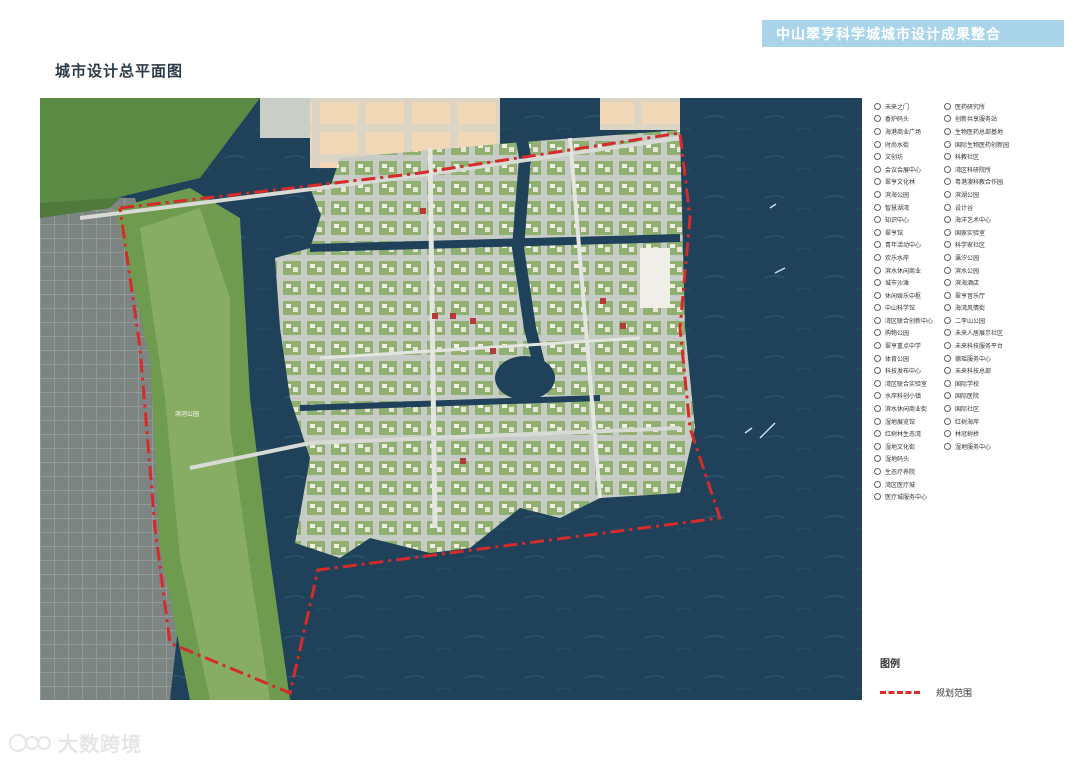  Describe the element at coordinates (897, 120) in the screenshot. I see `legend-item-label: 香炉码头` at that location.